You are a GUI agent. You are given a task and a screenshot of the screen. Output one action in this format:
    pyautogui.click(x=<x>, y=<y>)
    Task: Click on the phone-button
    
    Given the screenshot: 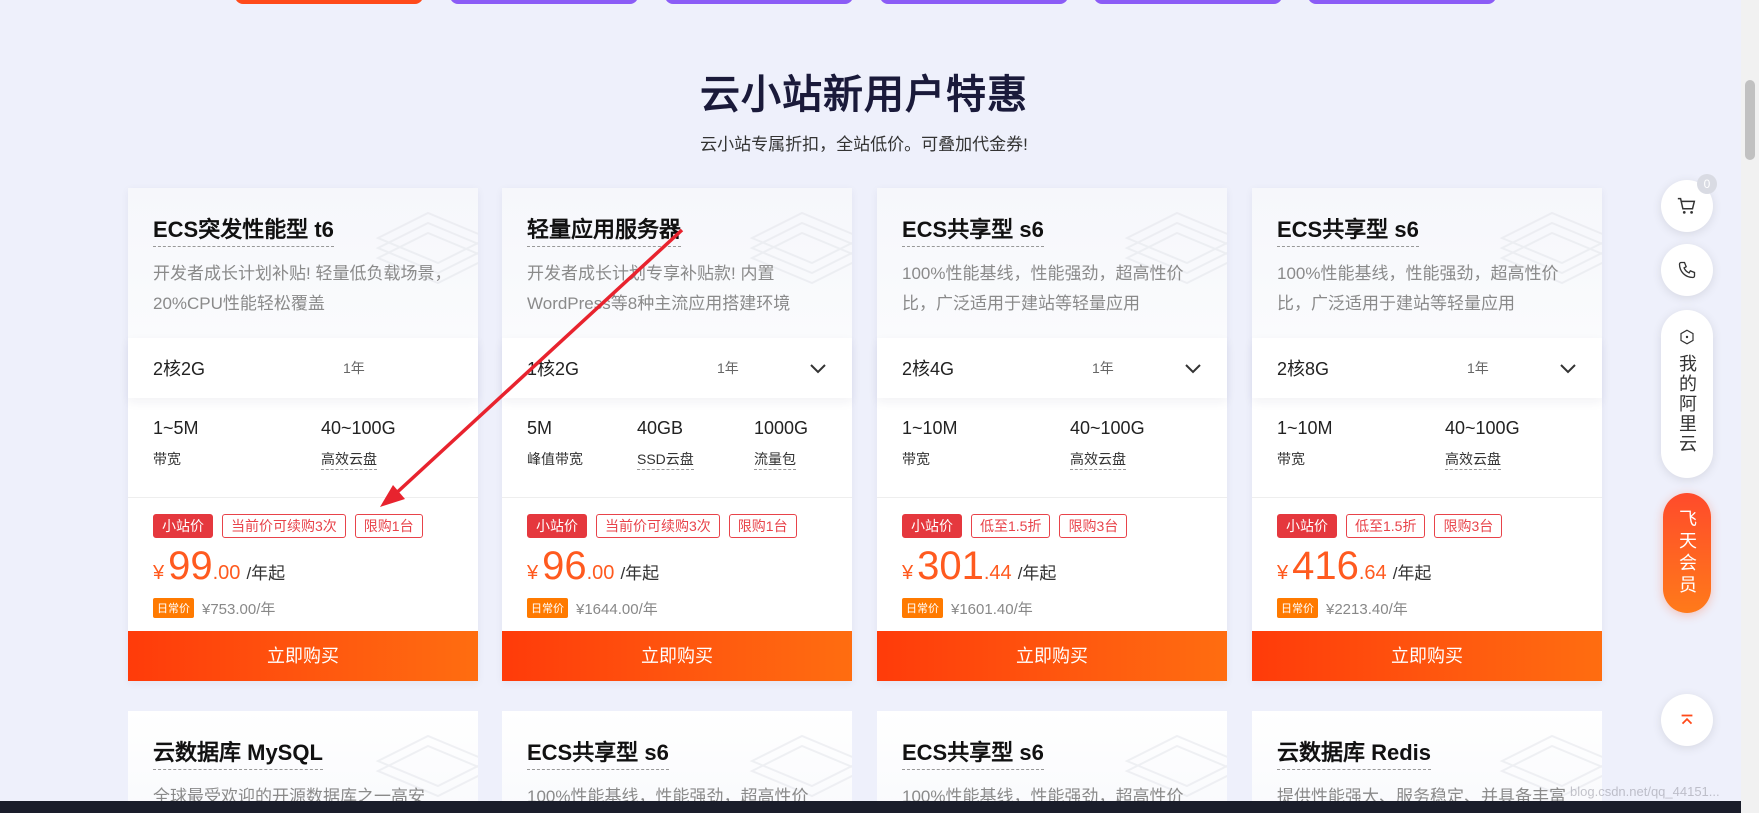 What is the action you would take?
    pyautogui.click(x=1687, y=270)
    